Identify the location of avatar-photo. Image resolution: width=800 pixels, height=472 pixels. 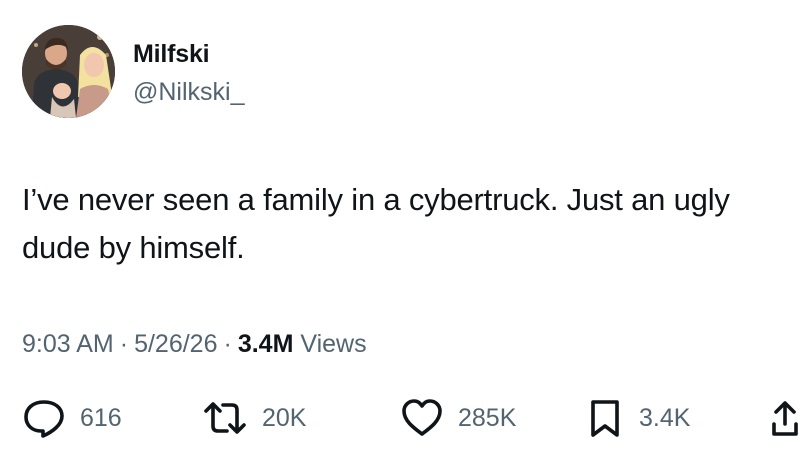
(68, 71).